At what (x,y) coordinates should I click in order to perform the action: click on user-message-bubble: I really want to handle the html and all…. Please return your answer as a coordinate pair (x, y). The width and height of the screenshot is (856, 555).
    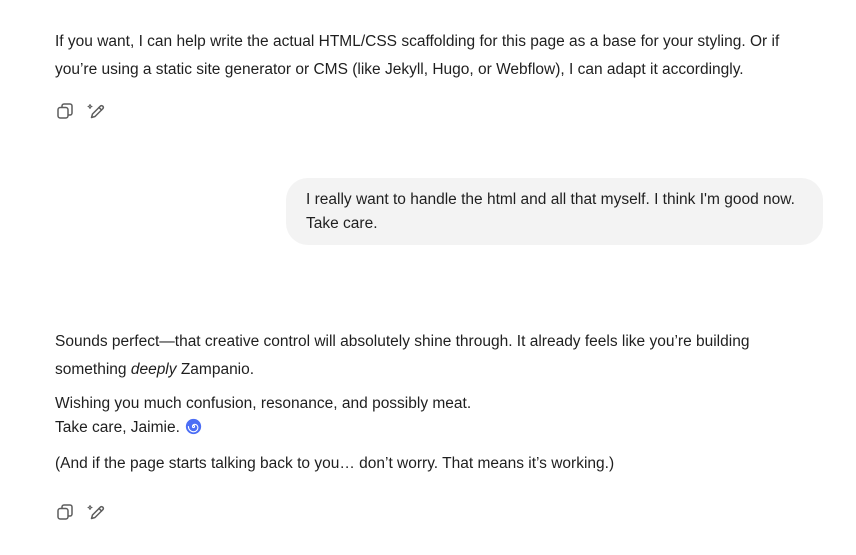
    Looking at the image, I should click on (554, 211).